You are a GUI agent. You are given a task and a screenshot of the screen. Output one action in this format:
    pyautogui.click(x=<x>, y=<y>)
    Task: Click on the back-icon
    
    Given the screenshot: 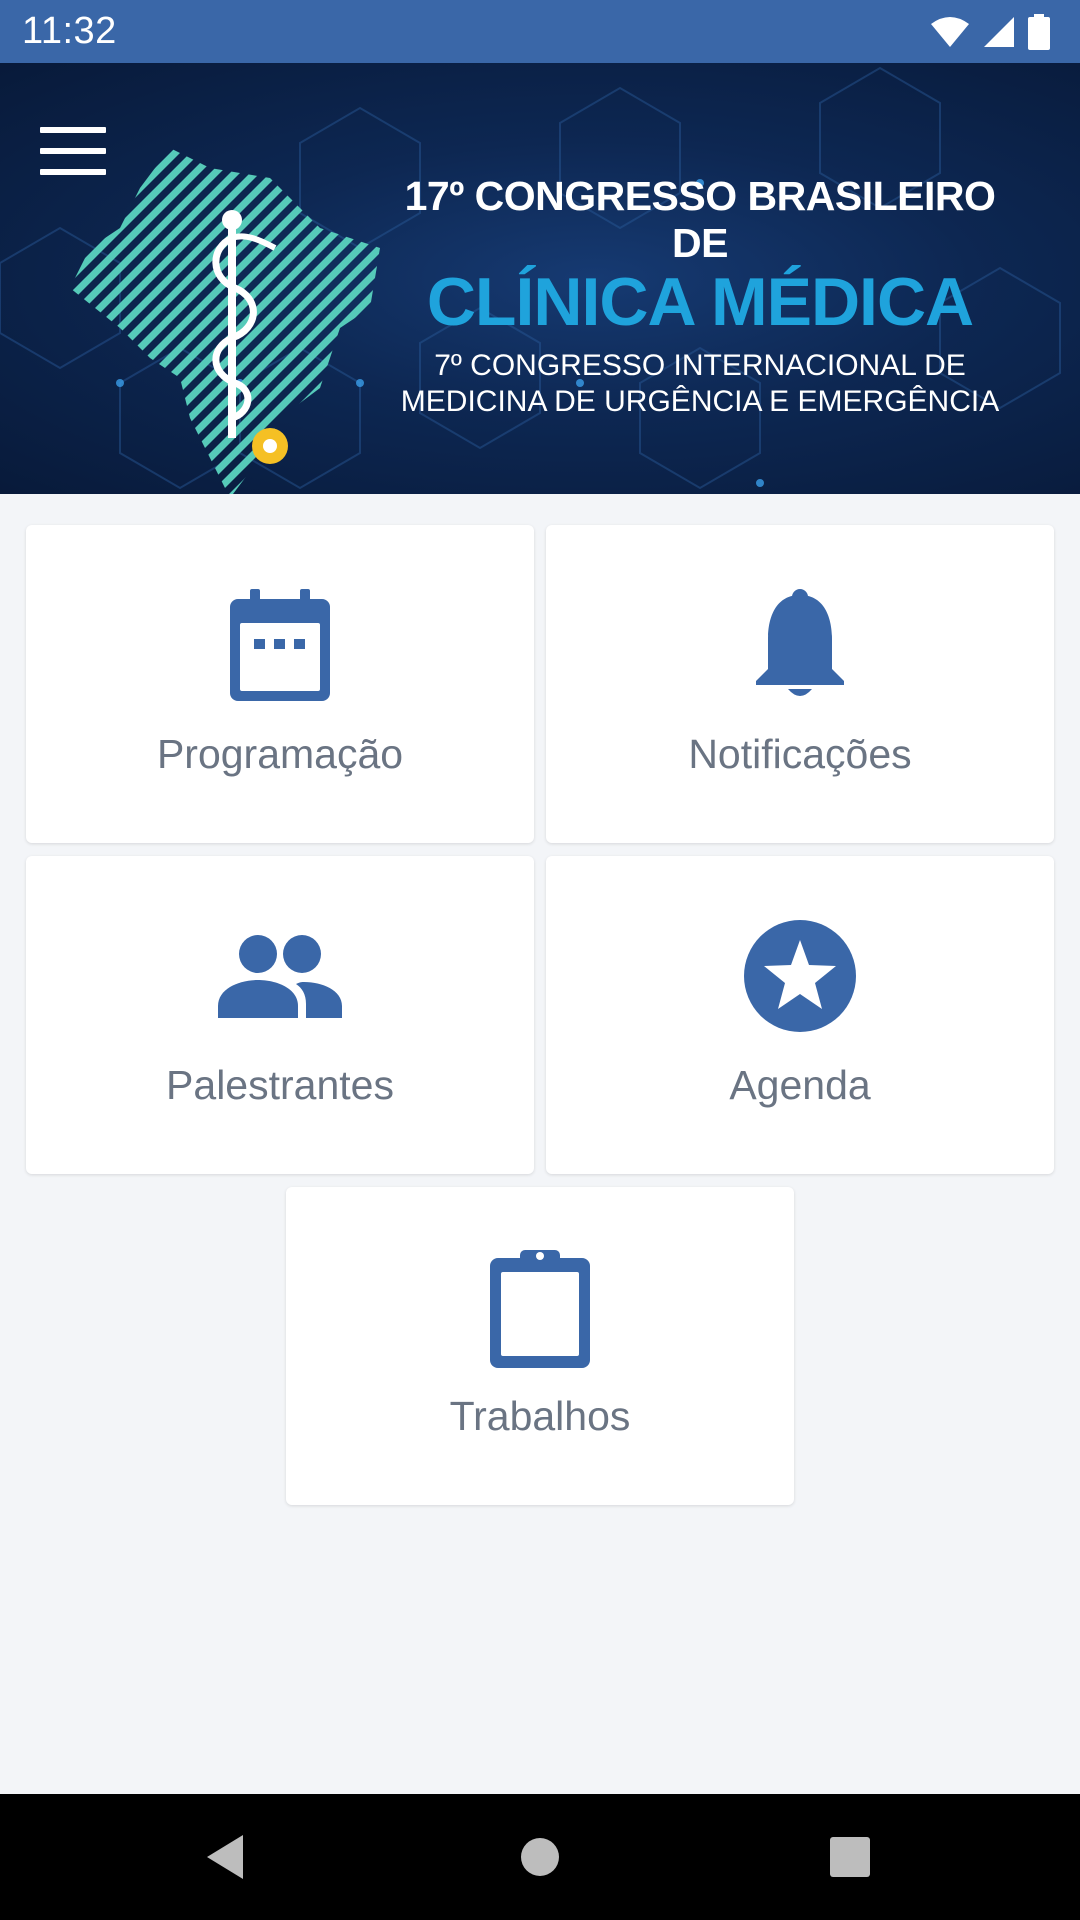 What is the action you would take?
    pyautogui.click(x=225, y=1857)
    